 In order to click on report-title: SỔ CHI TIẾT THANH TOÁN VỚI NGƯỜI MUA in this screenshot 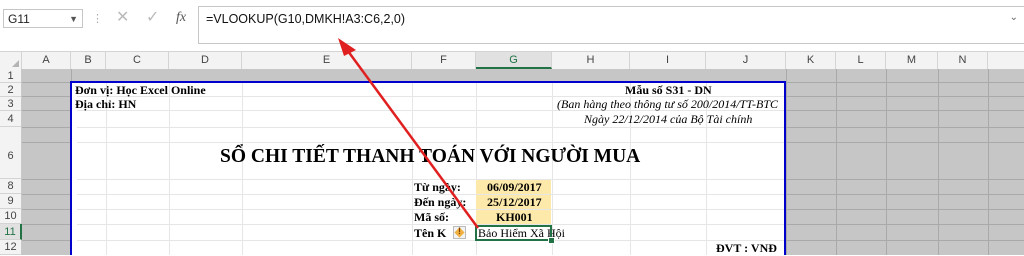, I will do `click(430, 156)`.